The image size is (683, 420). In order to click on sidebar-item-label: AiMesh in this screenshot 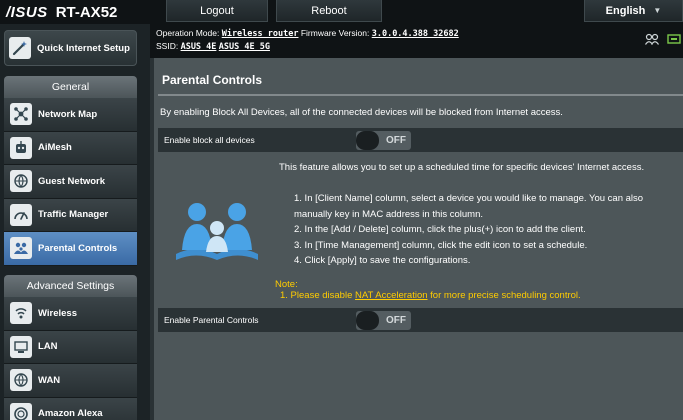, I will do `click(55, 148)`.